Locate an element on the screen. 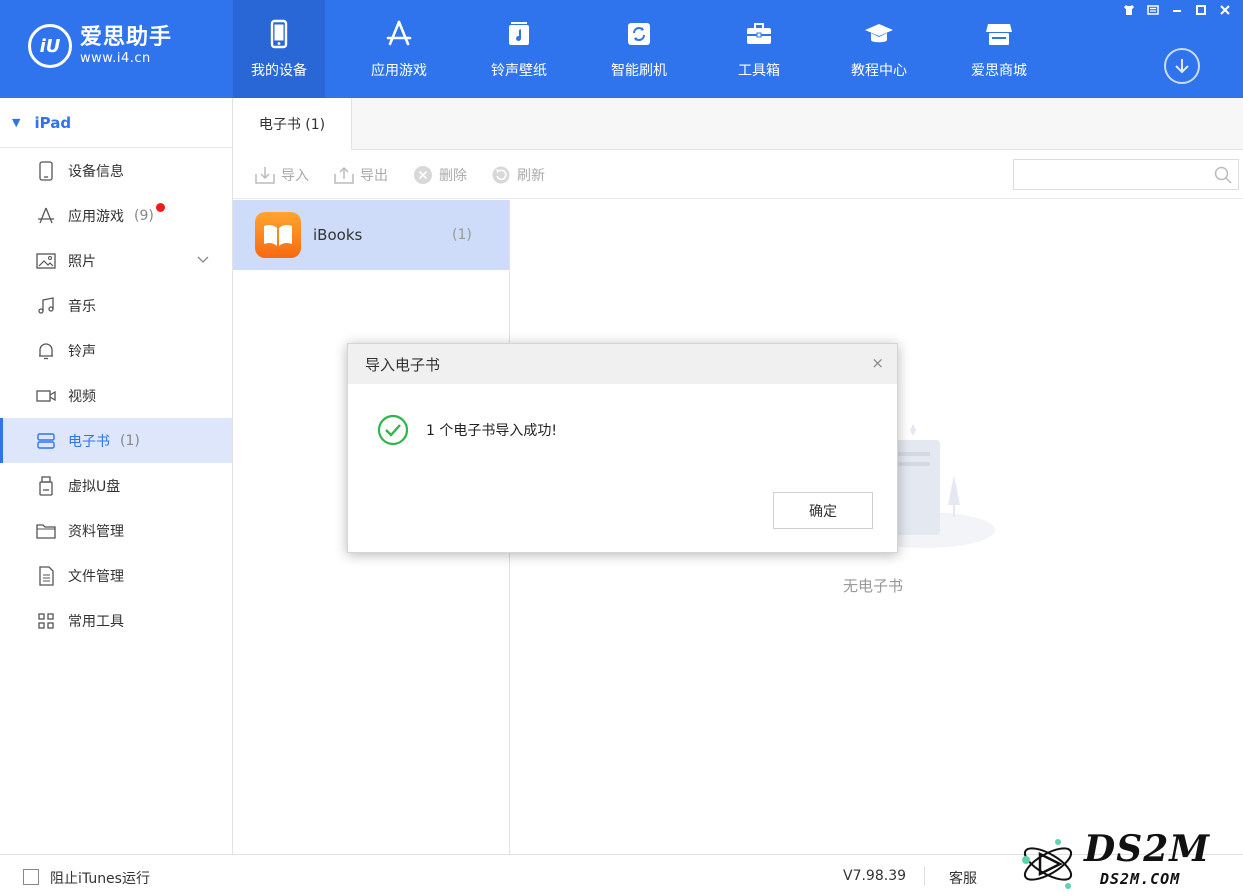 The width and height of the screenshot is (1243, 896). shirt-icon is located at coordinates (1129, 10).